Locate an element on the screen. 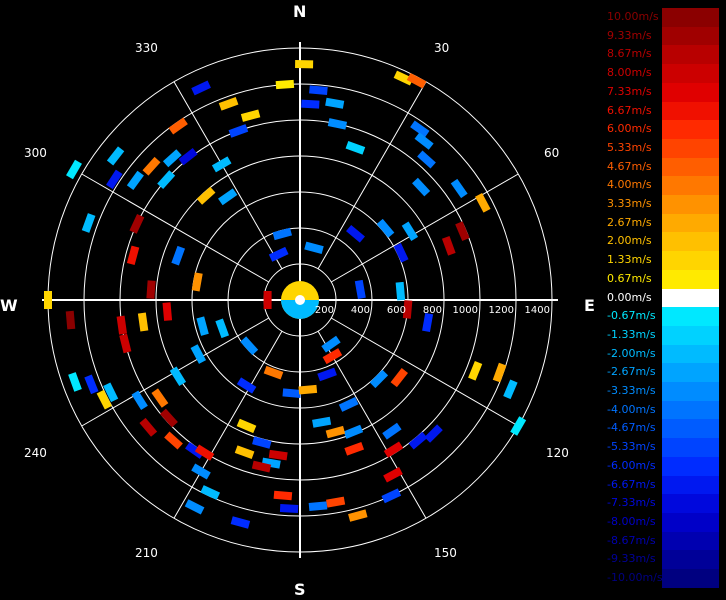 The image size is (726, 600). legend-label: -6.67m/s is located at coordinates (631, 484).